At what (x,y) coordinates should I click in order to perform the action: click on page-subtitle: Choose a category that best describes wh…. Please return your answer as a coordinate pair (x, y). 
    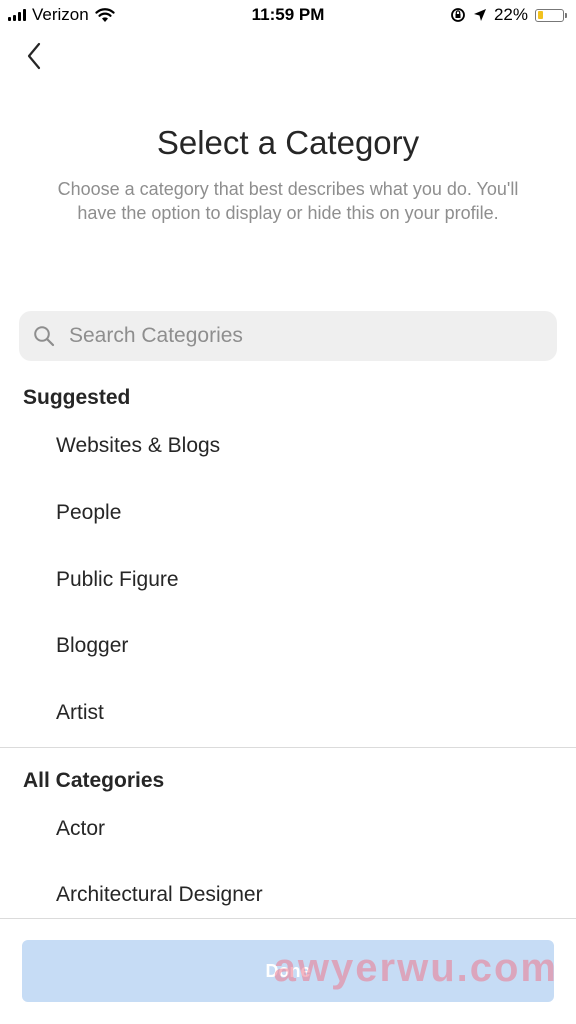
    Looking at the image, I should click on (288, 201).